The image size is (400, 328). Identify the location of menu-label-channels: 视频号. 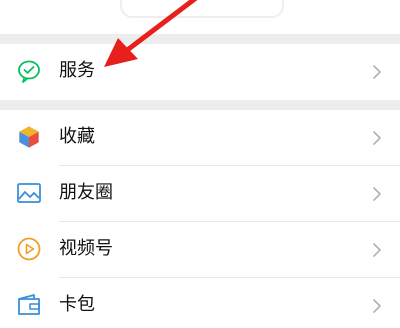
(86, 248).